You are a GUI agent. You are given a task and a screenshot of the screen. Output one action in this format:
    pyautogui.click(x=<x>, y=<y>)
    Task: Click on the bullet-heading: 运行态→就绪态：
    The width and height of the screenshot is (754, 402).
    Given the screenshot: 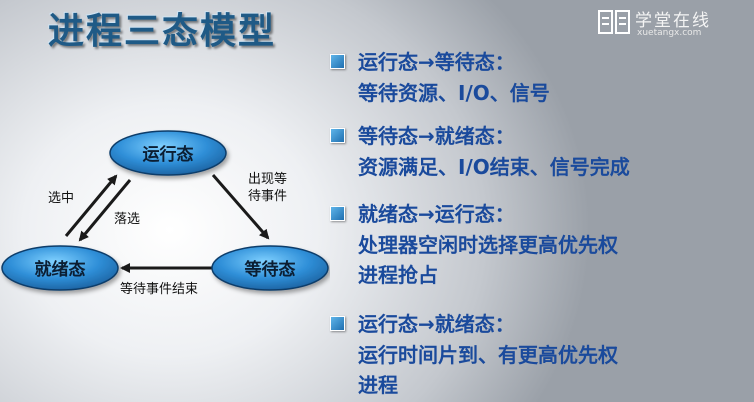 What is the action you would take?
    pyautogui.click(x=436, y=324)
    